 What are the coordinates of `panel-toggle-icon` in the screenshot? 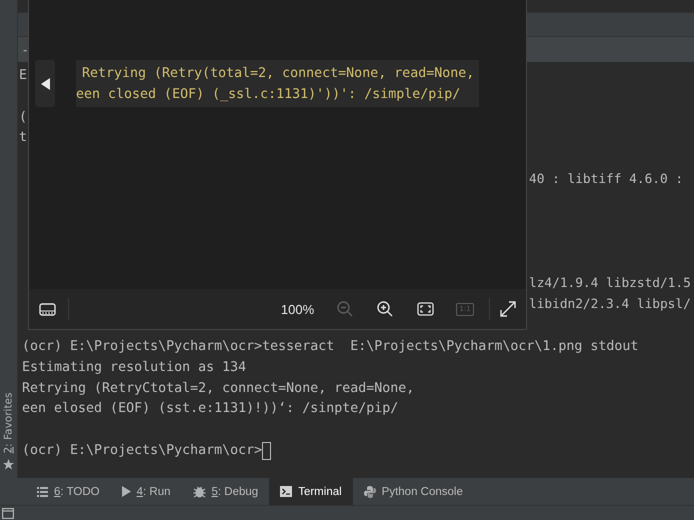 It's located at (8, 513).